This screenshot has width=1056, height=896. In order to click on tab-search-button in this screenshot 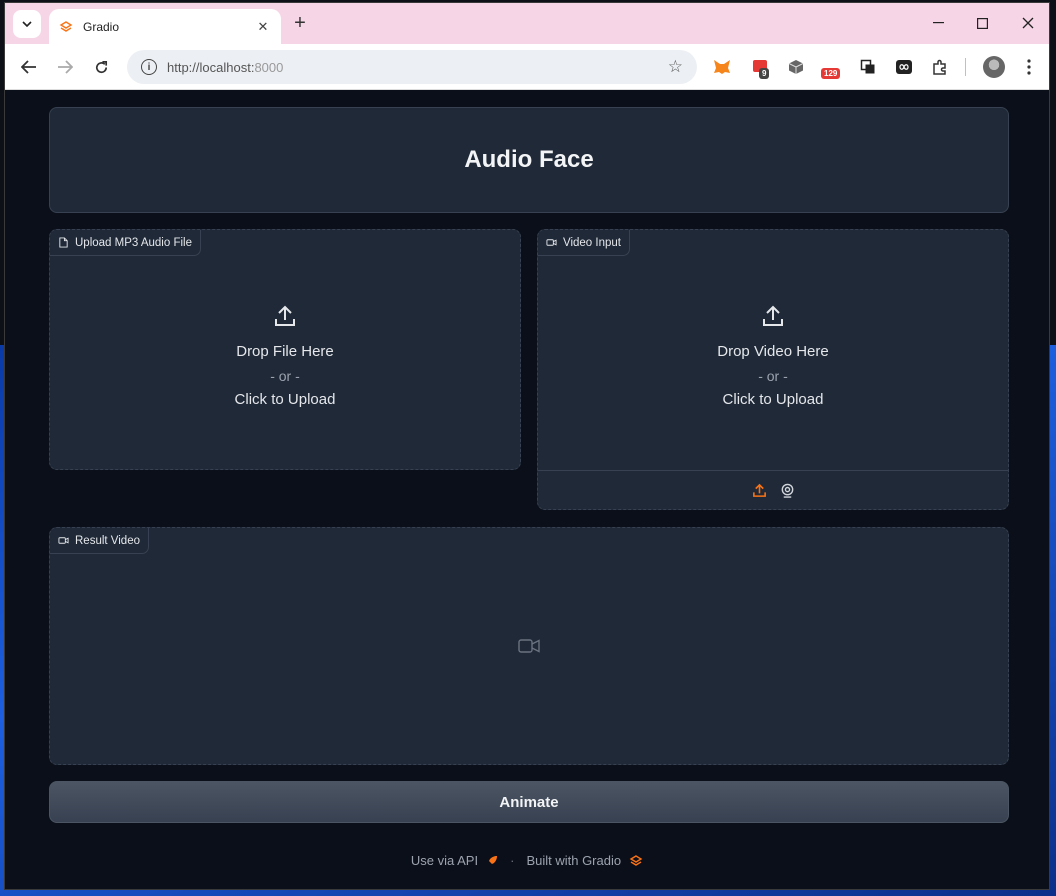, I will do `click(27, 24)`.